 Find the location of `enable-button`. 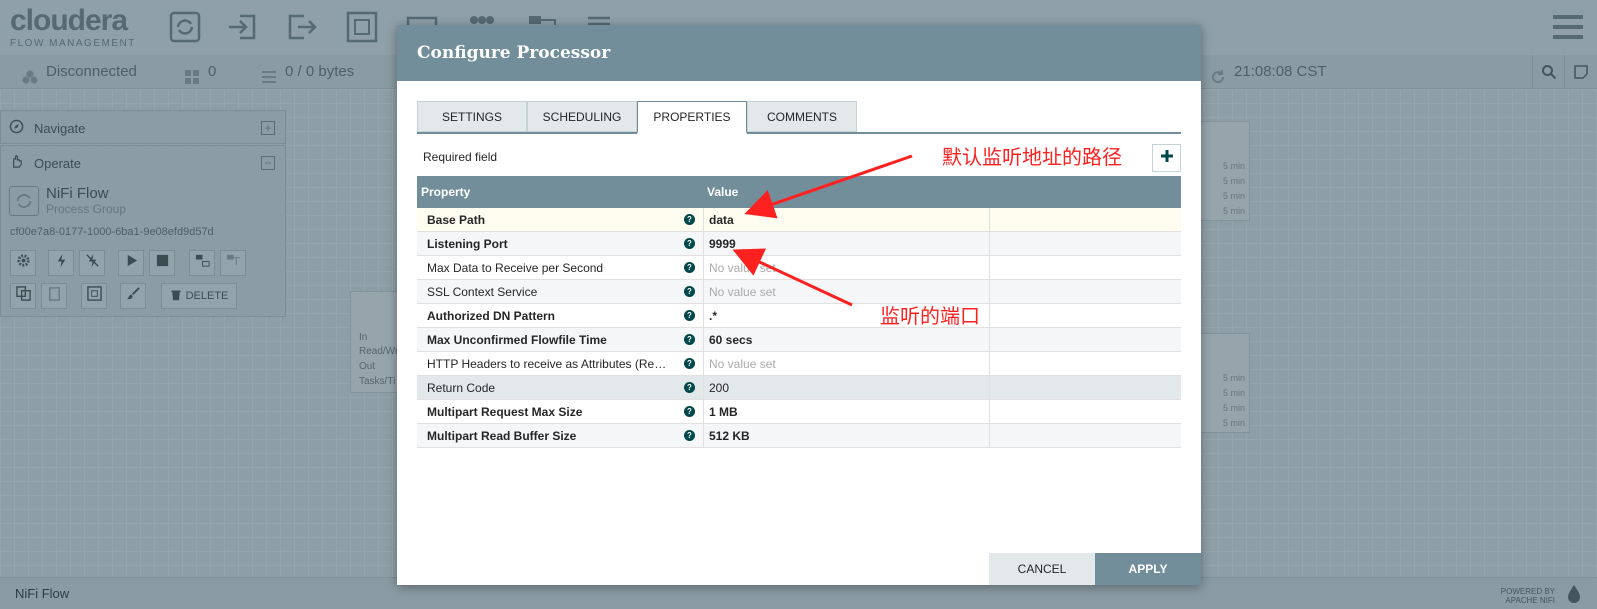

enable-button is located at coordinates (61, 263).